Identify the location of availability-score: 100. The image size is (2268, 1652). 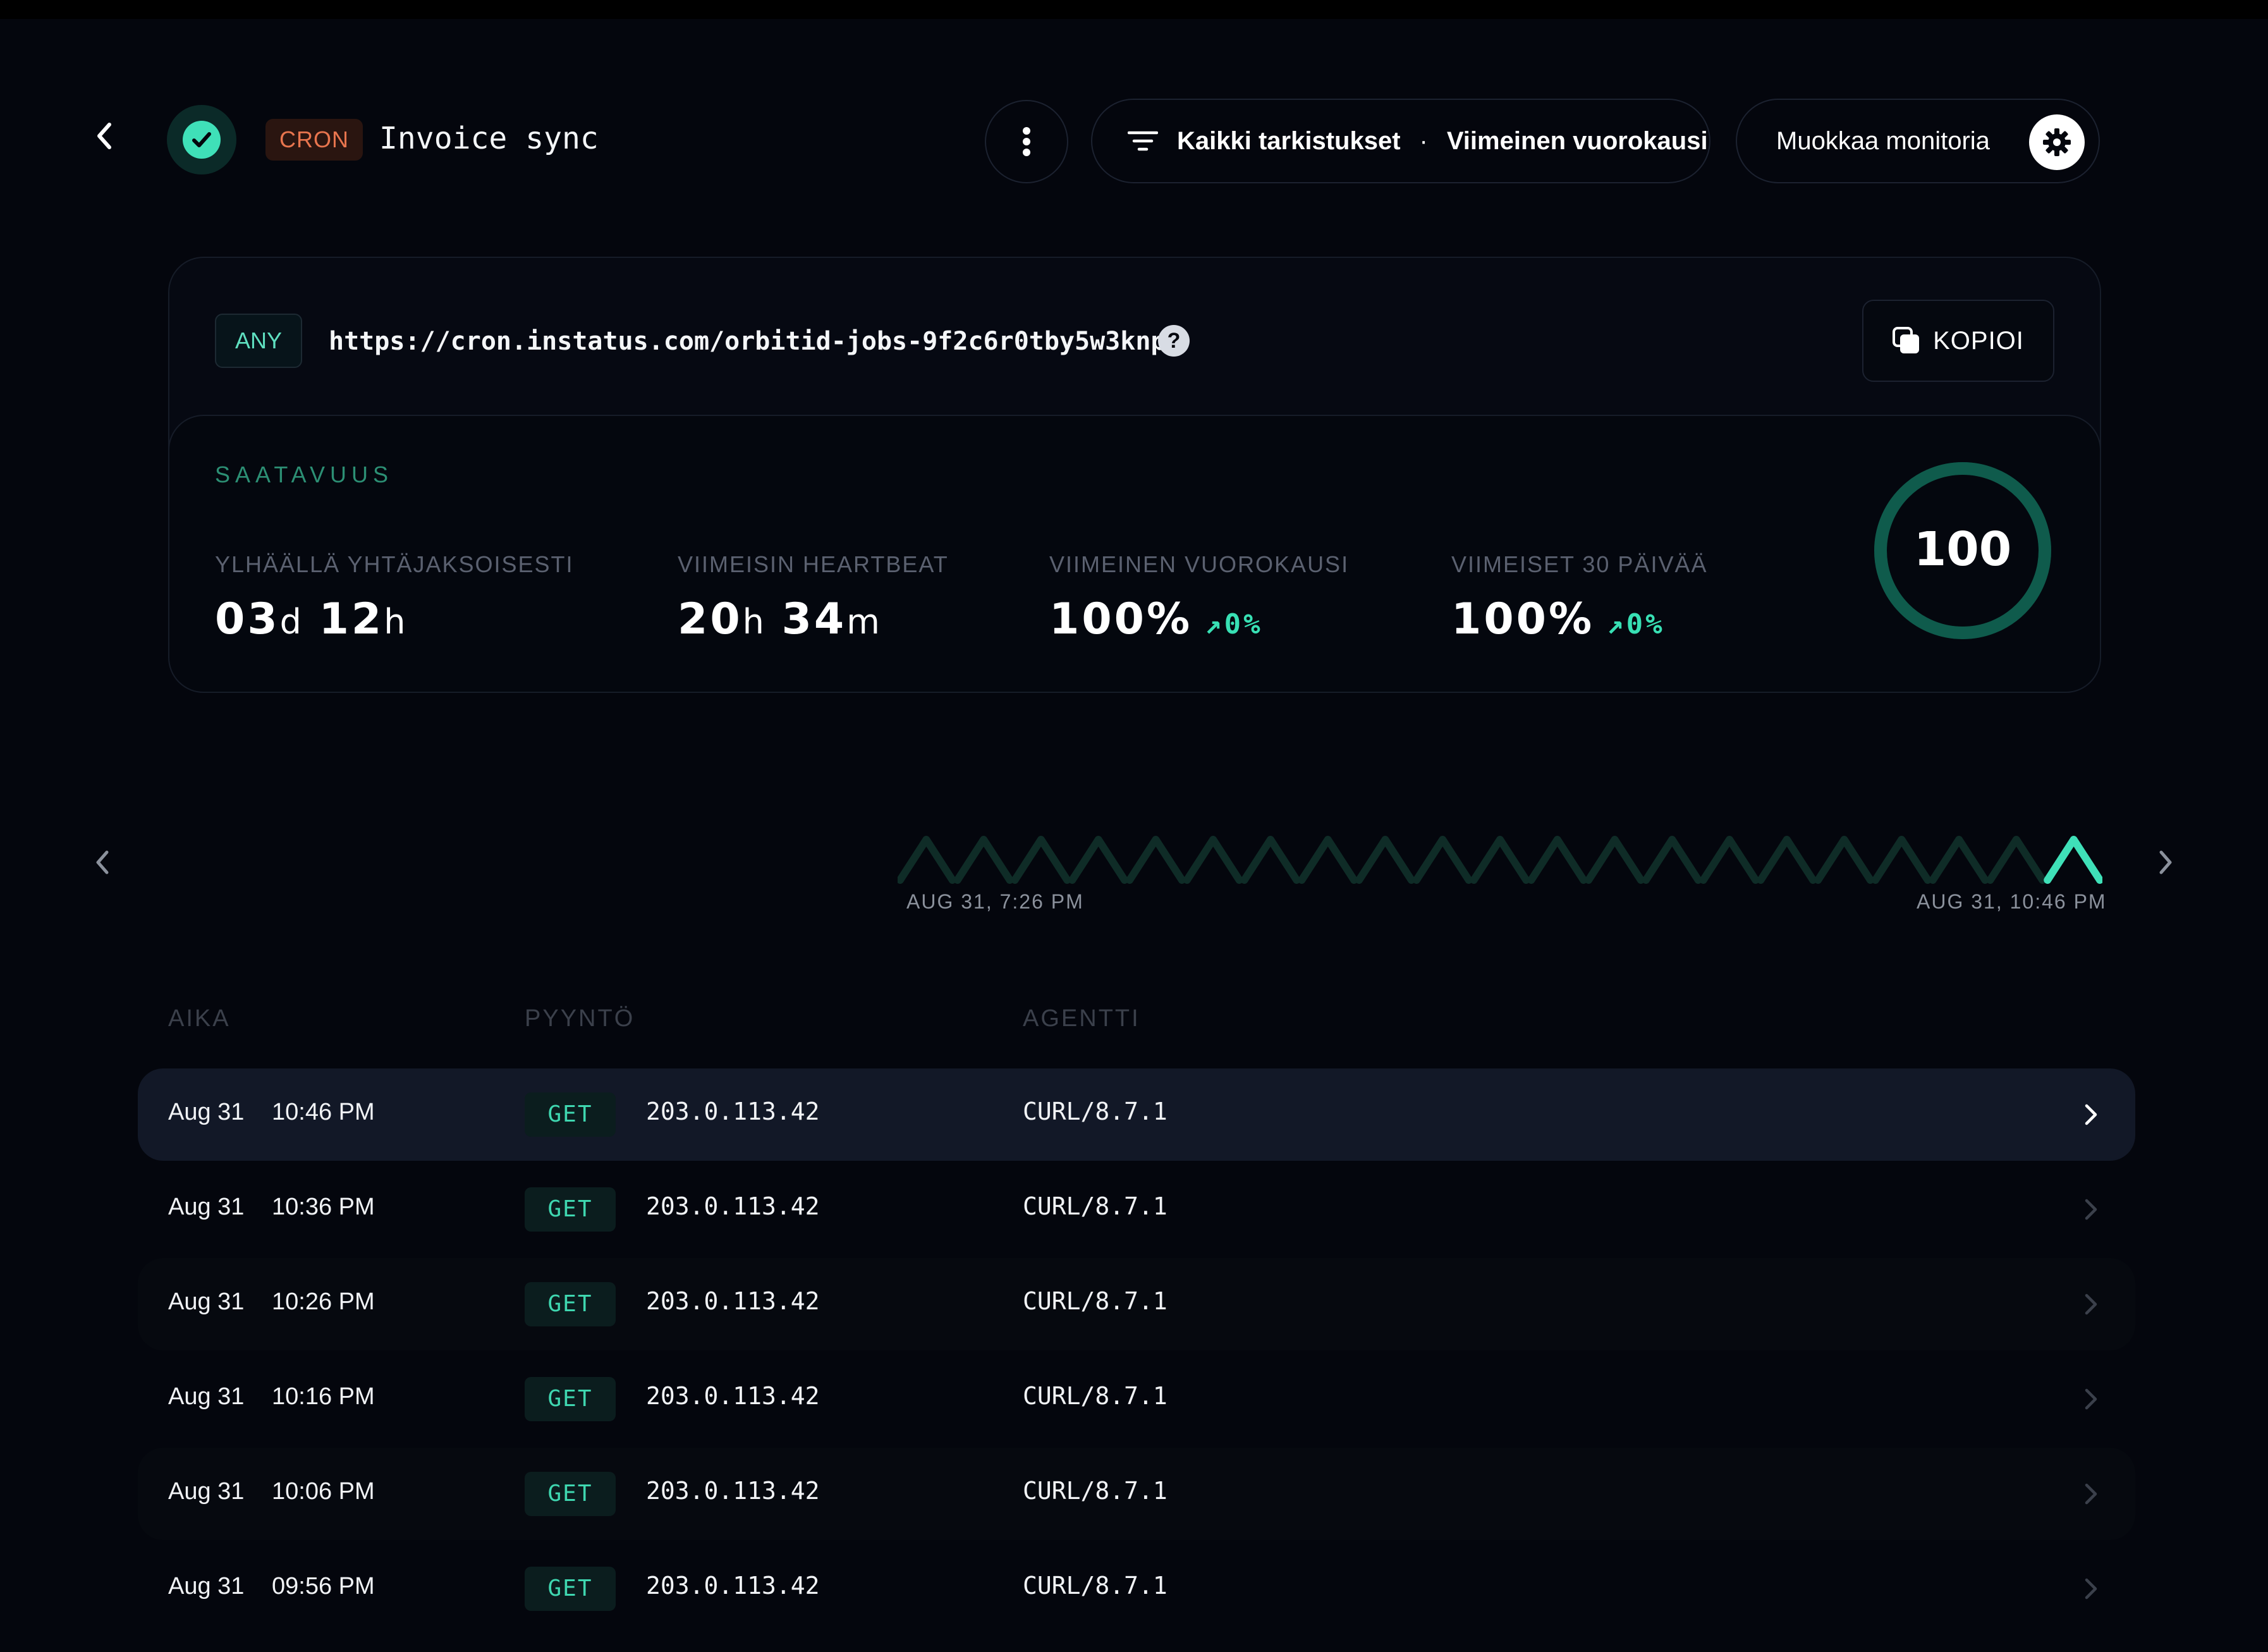
(1963, 549).